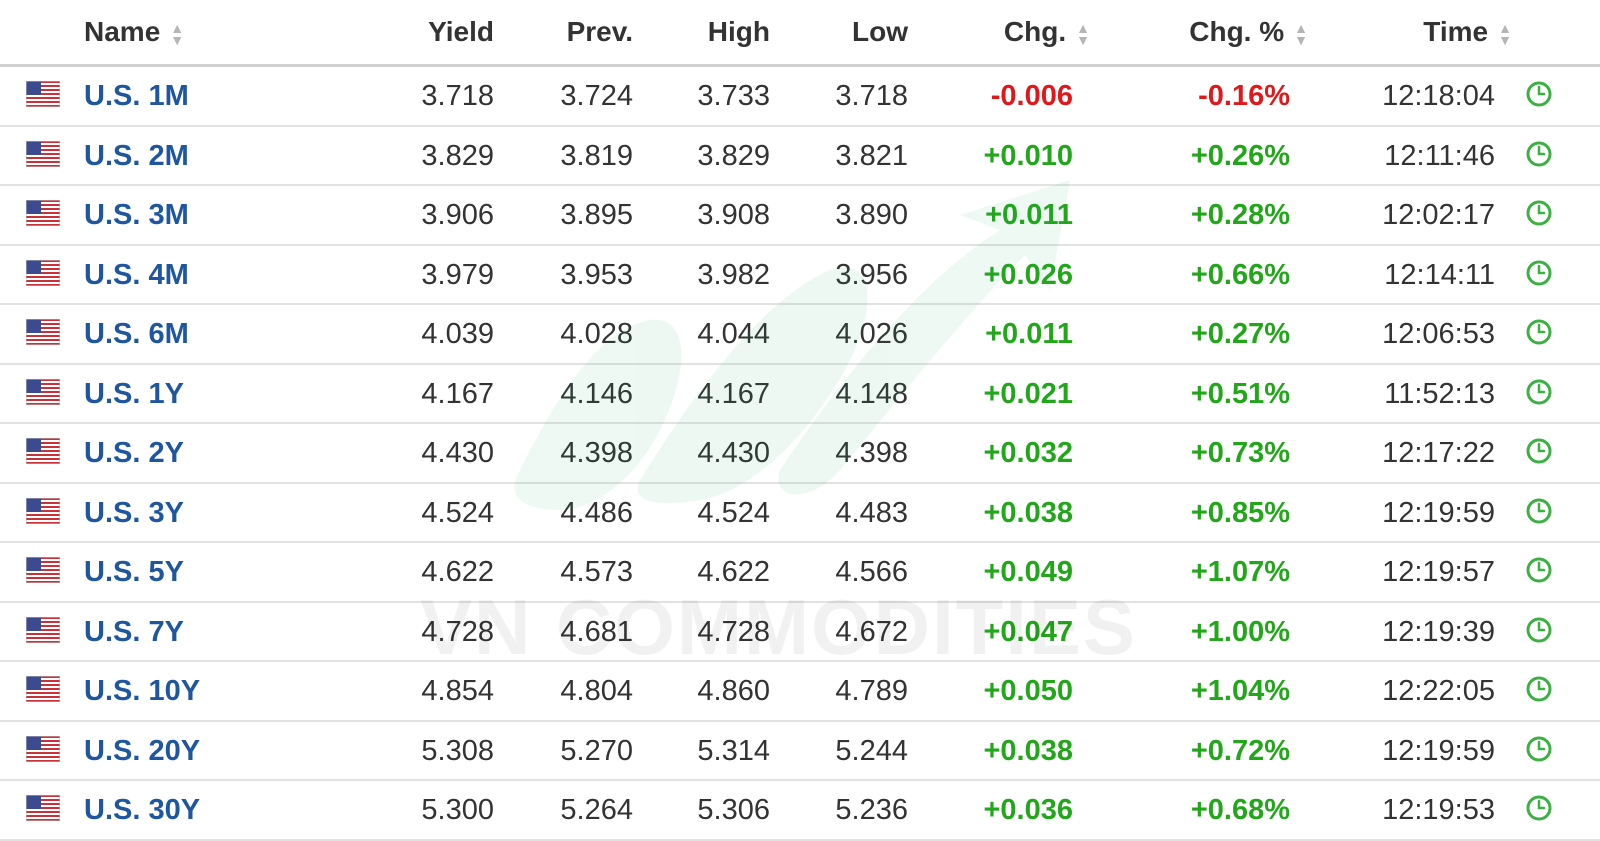  Describe the element at coordinates (733, 691) in the screenshot. I see `high-value: 4.860` at that location.